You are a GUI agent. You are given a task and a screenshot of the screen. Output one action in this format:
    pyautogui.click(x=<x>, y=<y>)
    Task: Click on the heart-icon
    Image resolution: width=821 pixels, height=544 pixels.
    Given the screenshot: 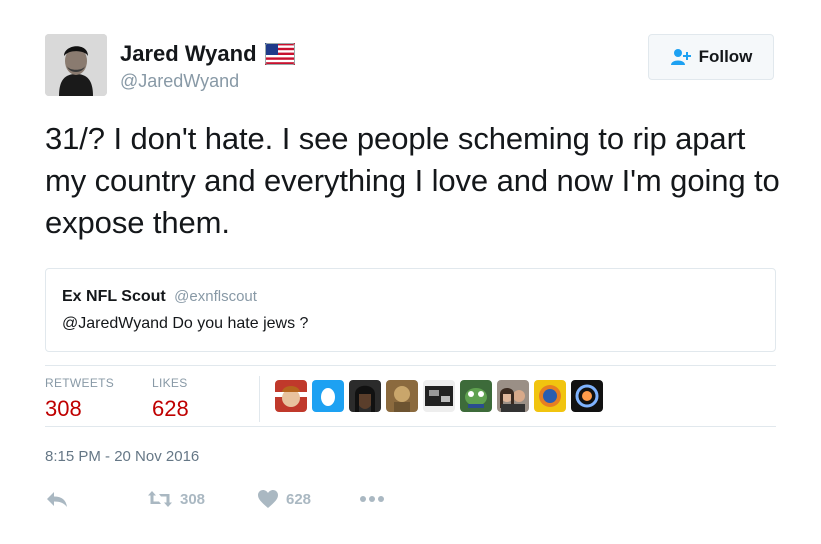 What is the action you would take?
    pyautogui.click(x=268, y=499)
    